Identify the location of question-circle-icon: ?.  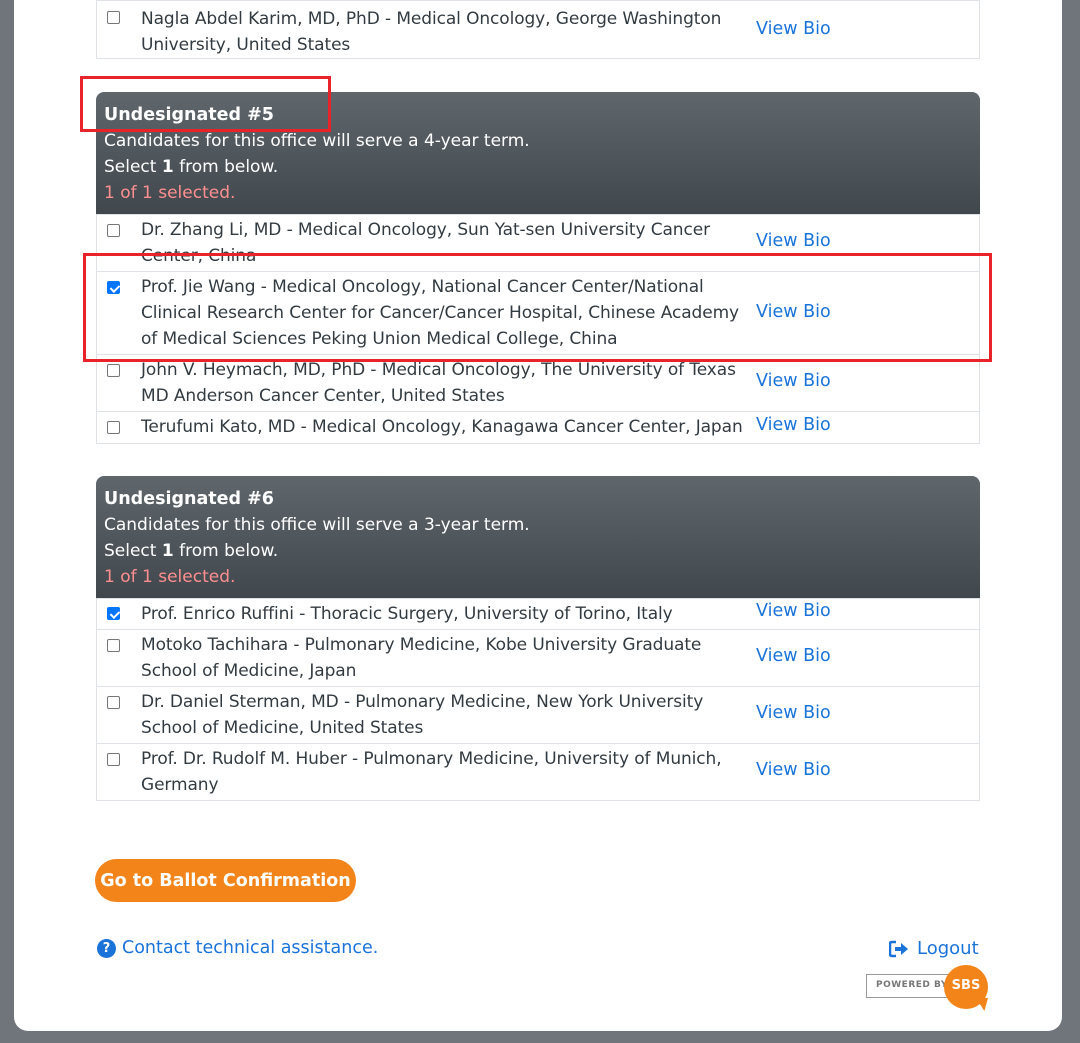
(106, 948).